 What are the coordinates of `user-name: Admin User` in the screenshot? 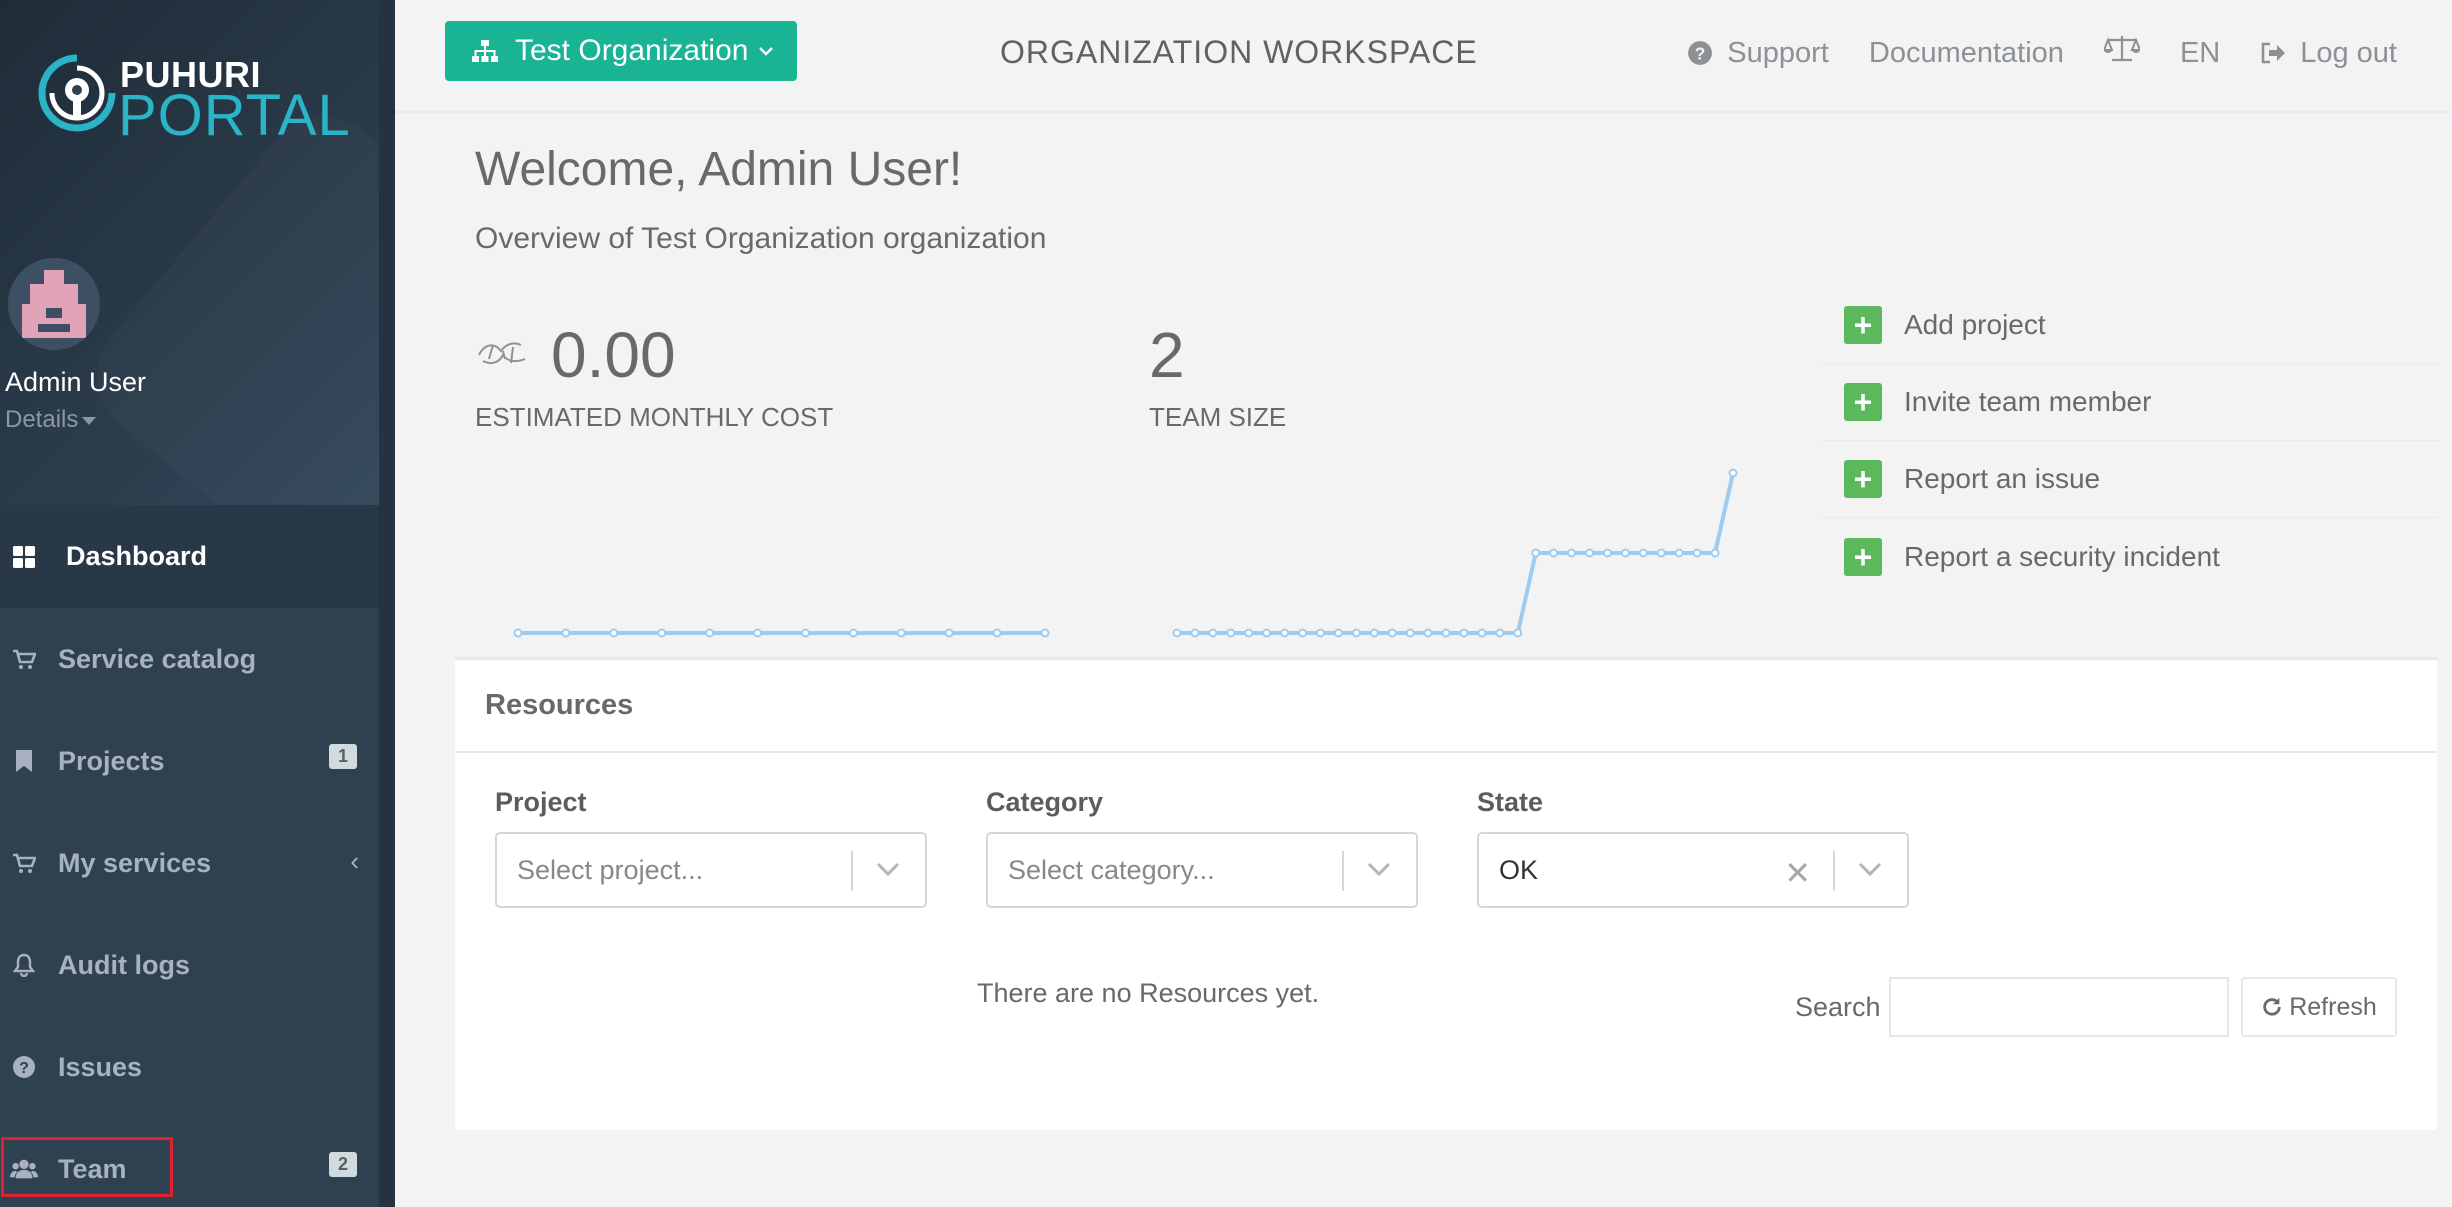 It's located at (76, 382).